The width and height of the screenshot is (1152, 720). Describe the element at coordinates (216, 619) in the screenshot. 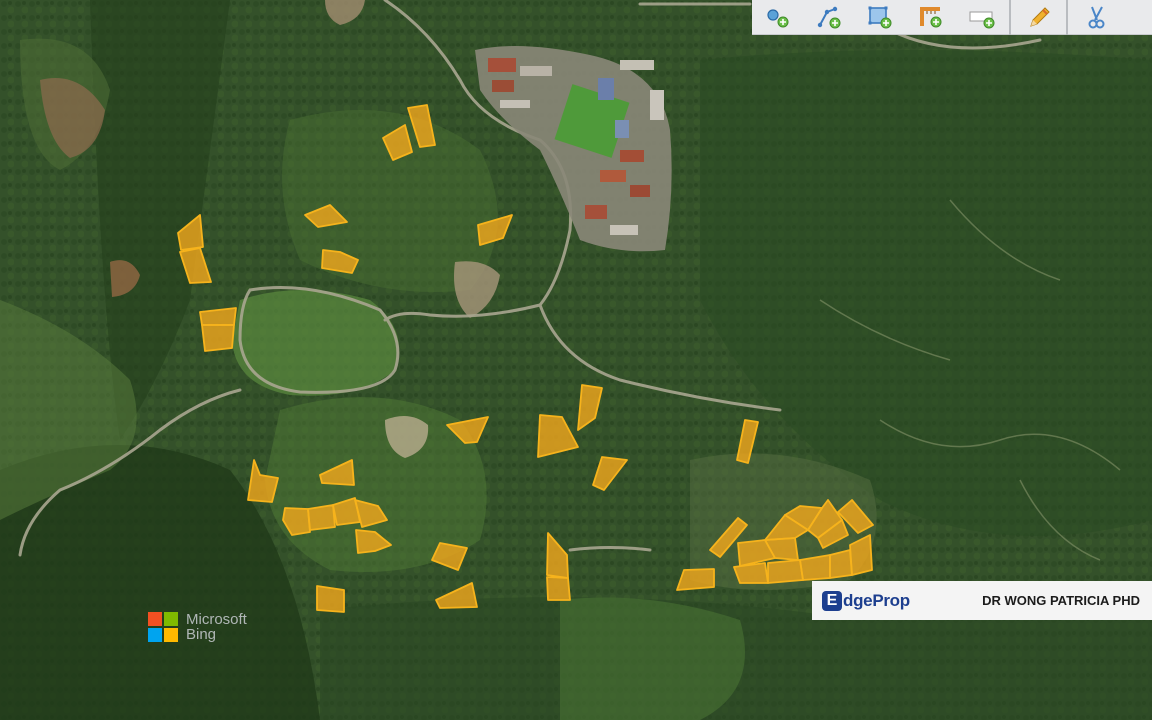

I see `provider-name: Microsoft` at that location.